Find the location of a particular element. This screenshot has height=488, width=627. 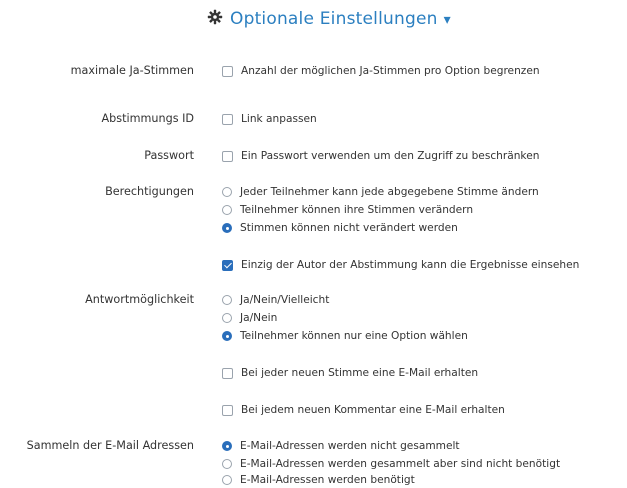

password-label: Passwort is located at coordinates (169, 155).